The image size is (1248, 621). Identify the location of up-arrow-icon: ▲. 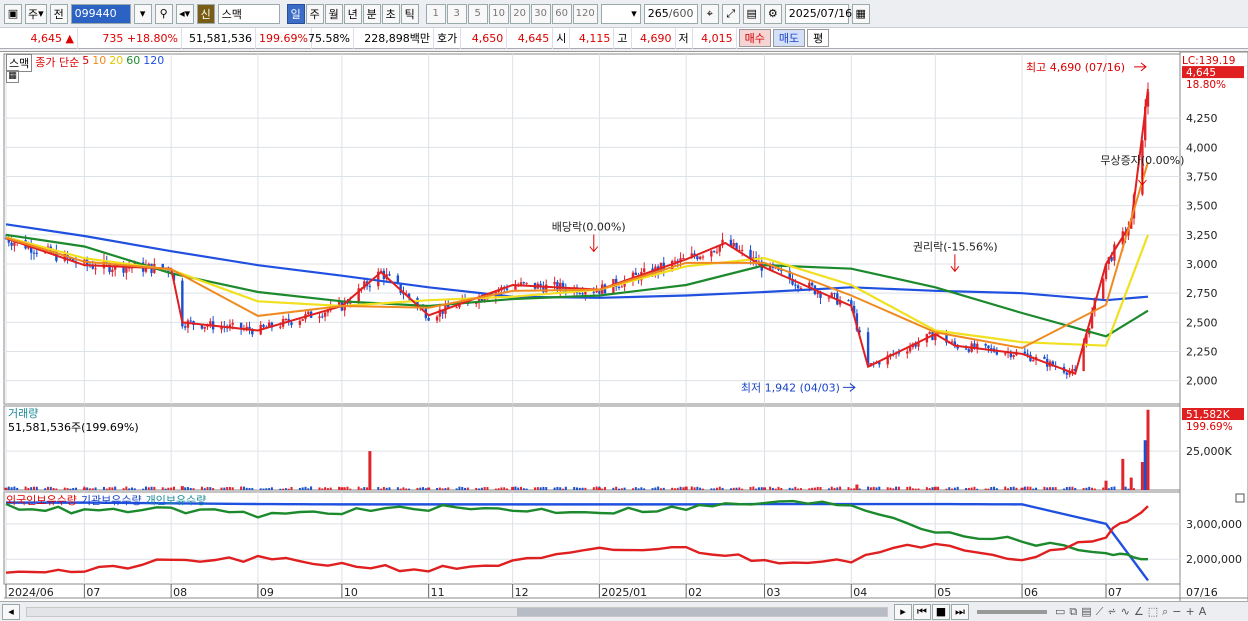
(69, 38).